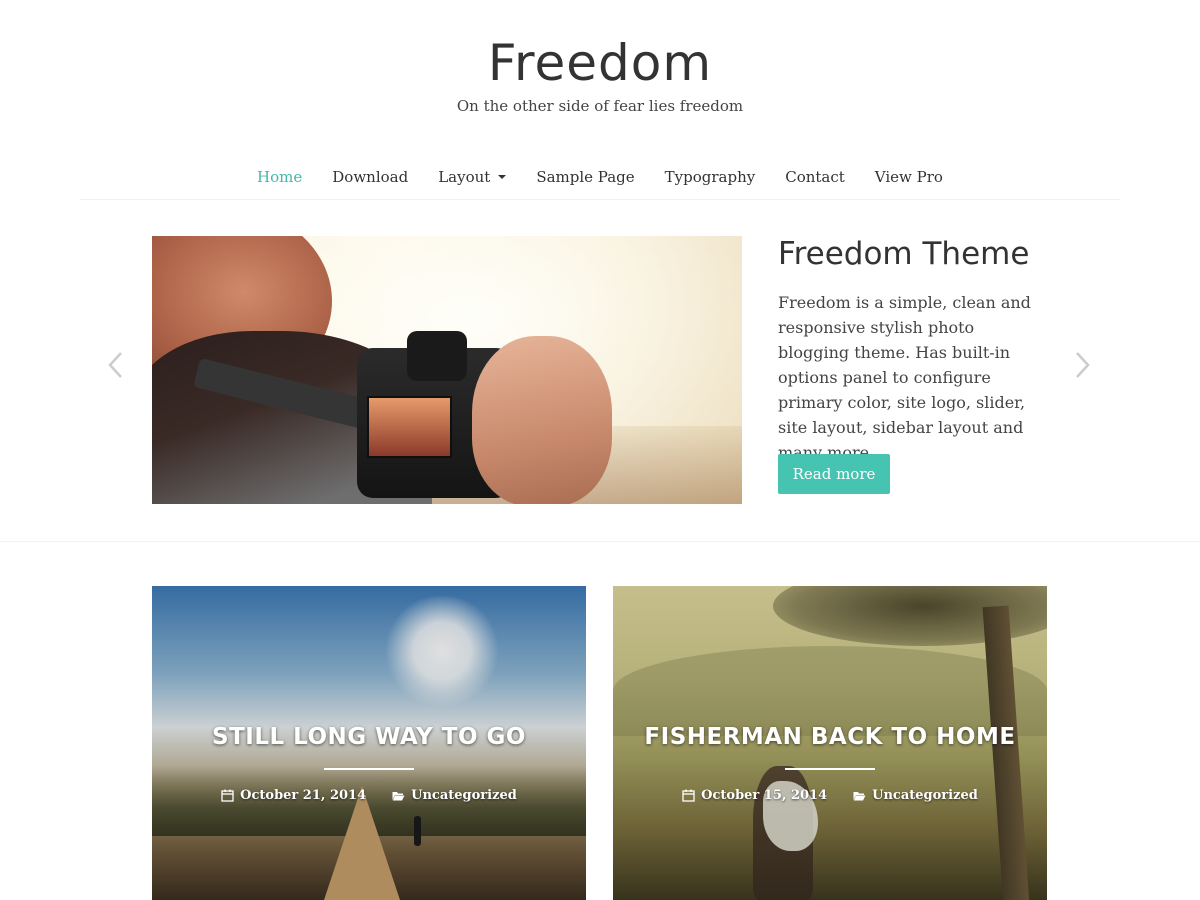  Describe the element at coordinates (303, 795) in the screenshot. I see `post-date-label: October 21, 2014` at that location.